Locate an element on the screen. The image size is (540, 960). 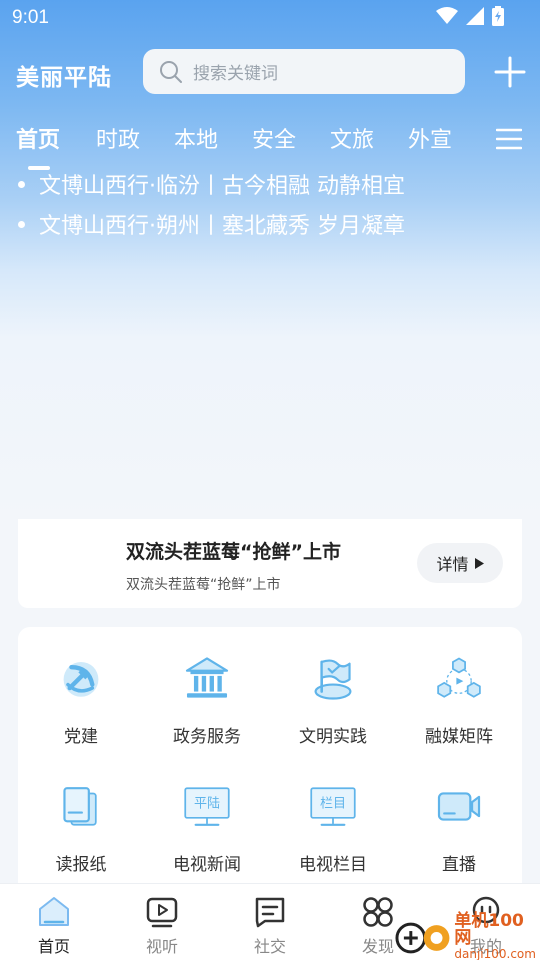
status-time: 9:01 is located at coordinates (30, 17).